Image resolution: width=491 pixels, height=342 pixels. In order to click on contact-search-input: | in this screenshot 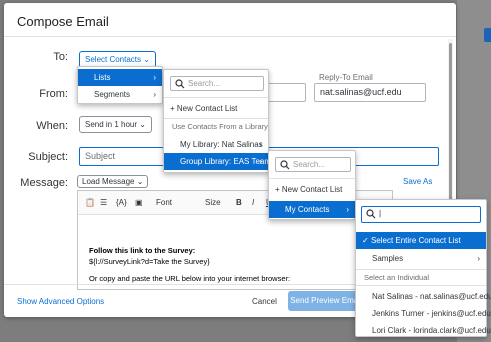, I will do `click(421, 214)`.